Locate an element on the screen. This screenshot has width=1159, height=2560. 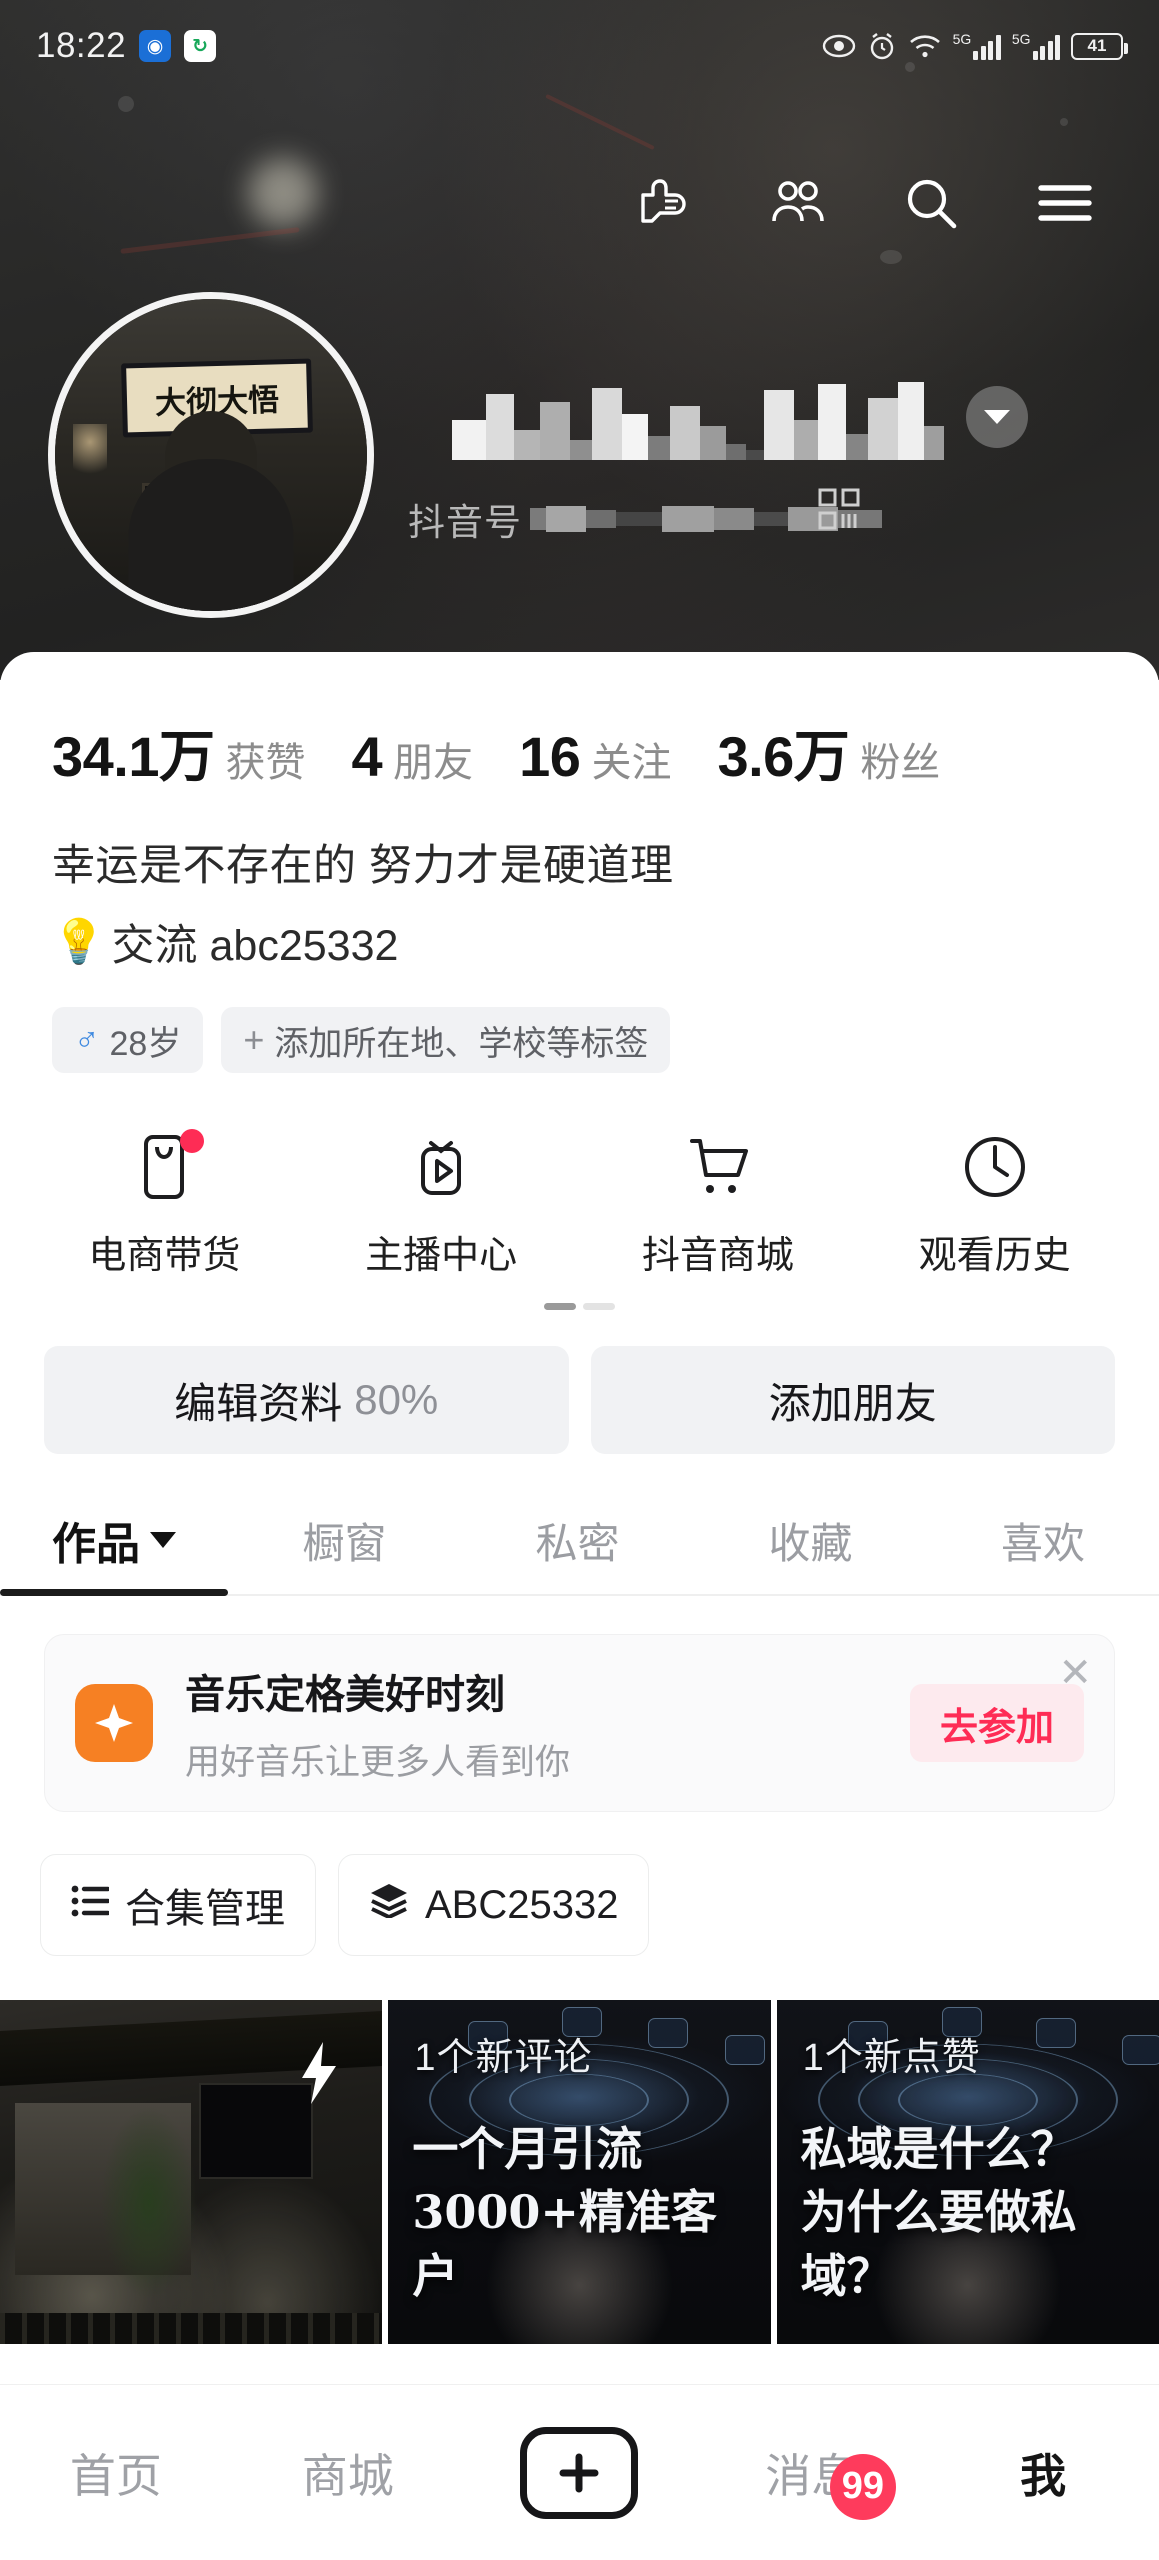
edit-profile-label: 编辑资料 is located at coordinates (258, 1403).